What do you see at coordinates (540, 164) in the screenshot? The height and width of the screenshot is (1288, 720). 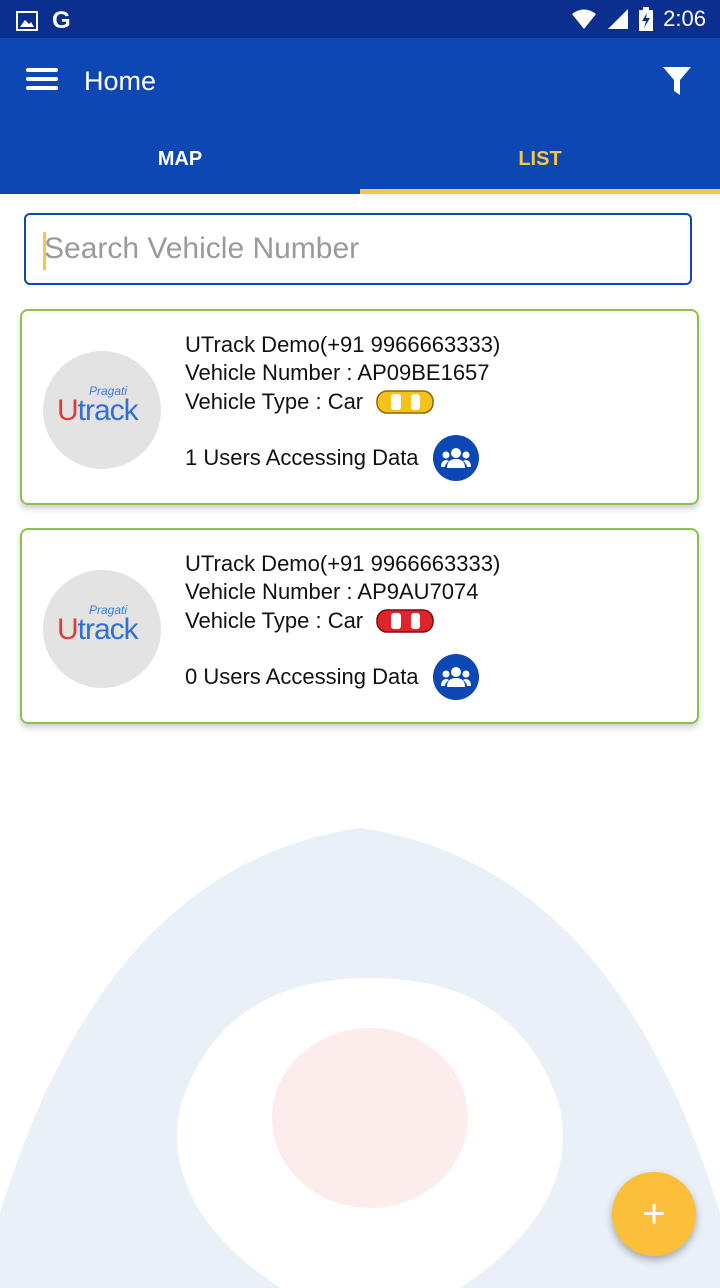 I see `tab-list: LIST` at bounding box center [540, 164].